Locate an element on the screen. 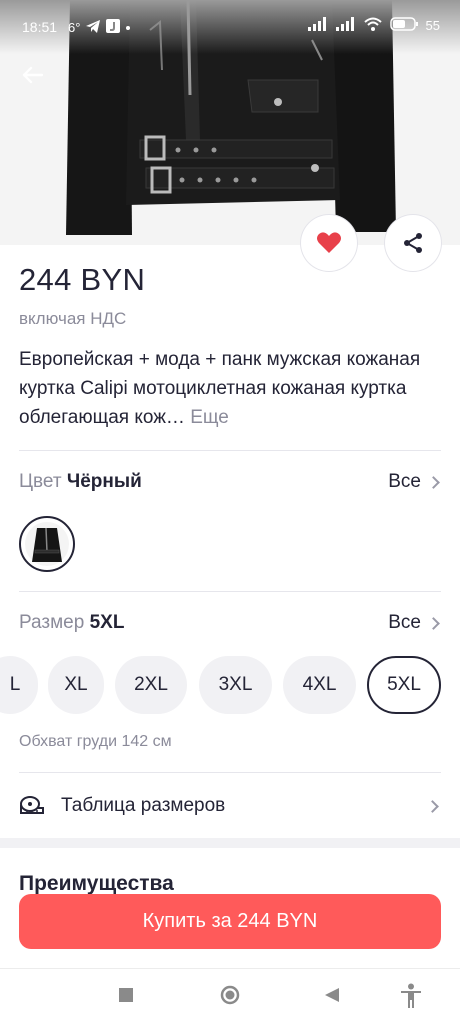 This screenshot has width=460, height=1024. size-all-button: Все is located at coordinates (414, 623).